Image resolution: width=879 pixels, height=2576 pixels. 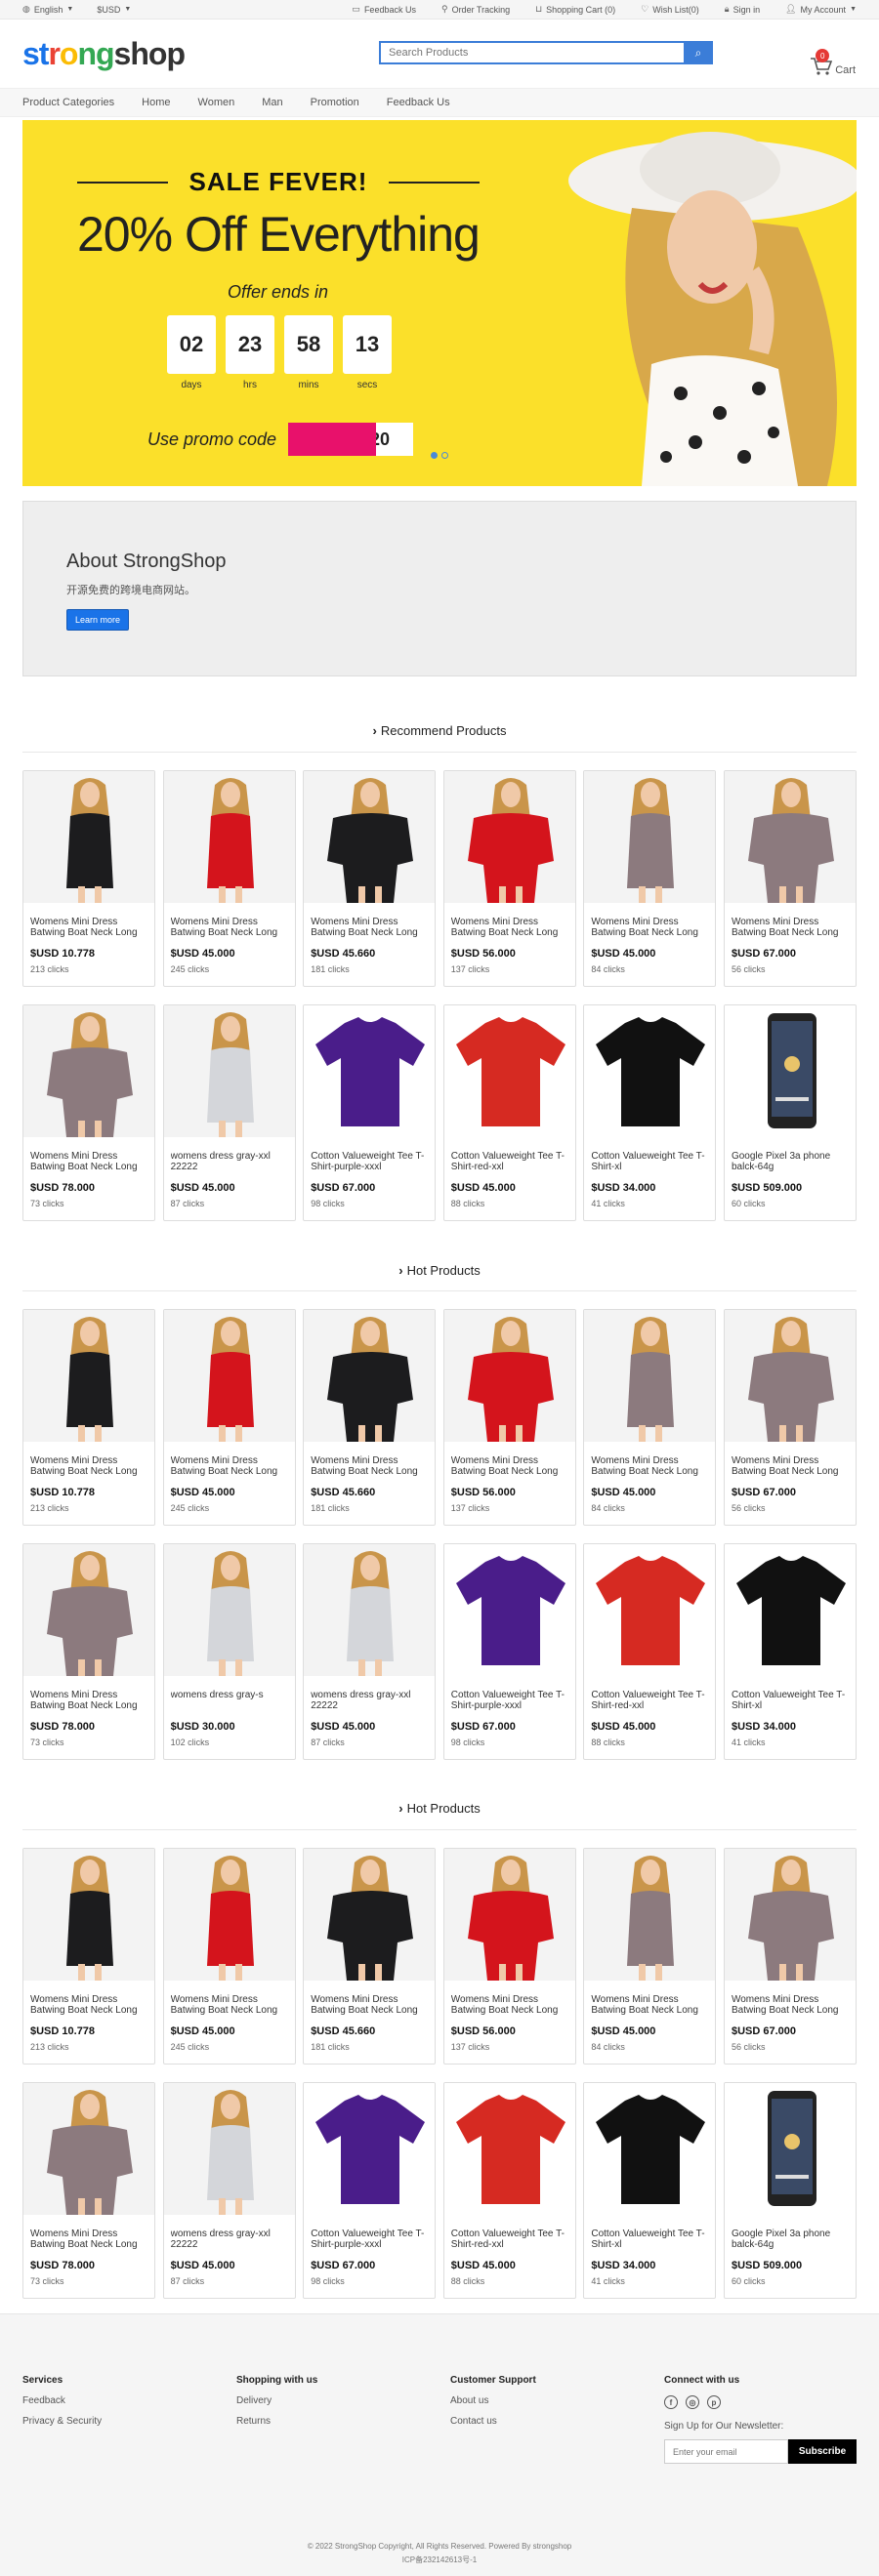 What do you see at coordinates (216, 102) in the screenshot?
I see `nav-item-women: Women` at bounding box center [216, 102].